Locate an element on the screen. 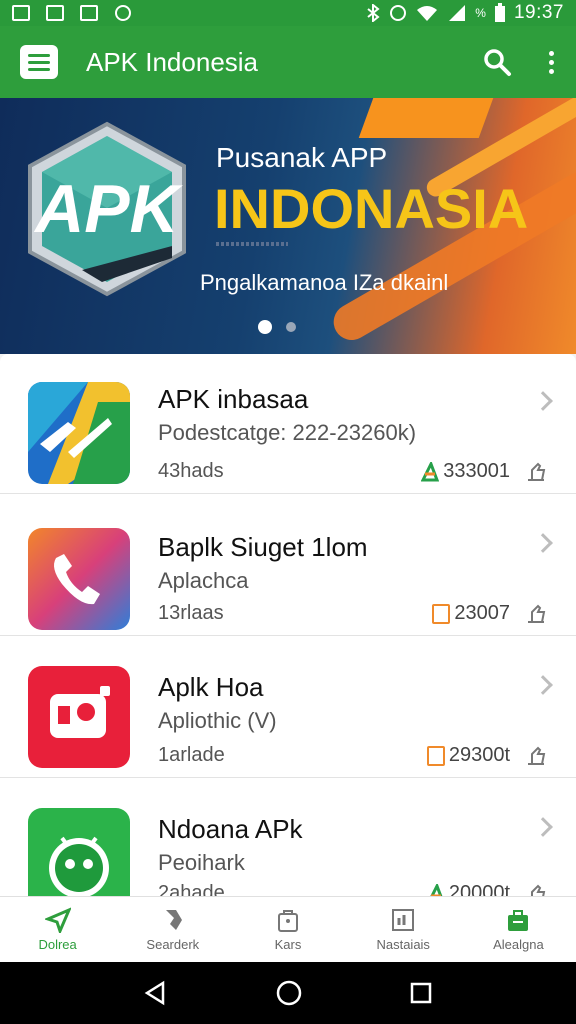 Image resolution: width=576 pixels, height=1024 pixels. nav-item-nastaiais: Nastaiais is located at coordinates (403, 929).